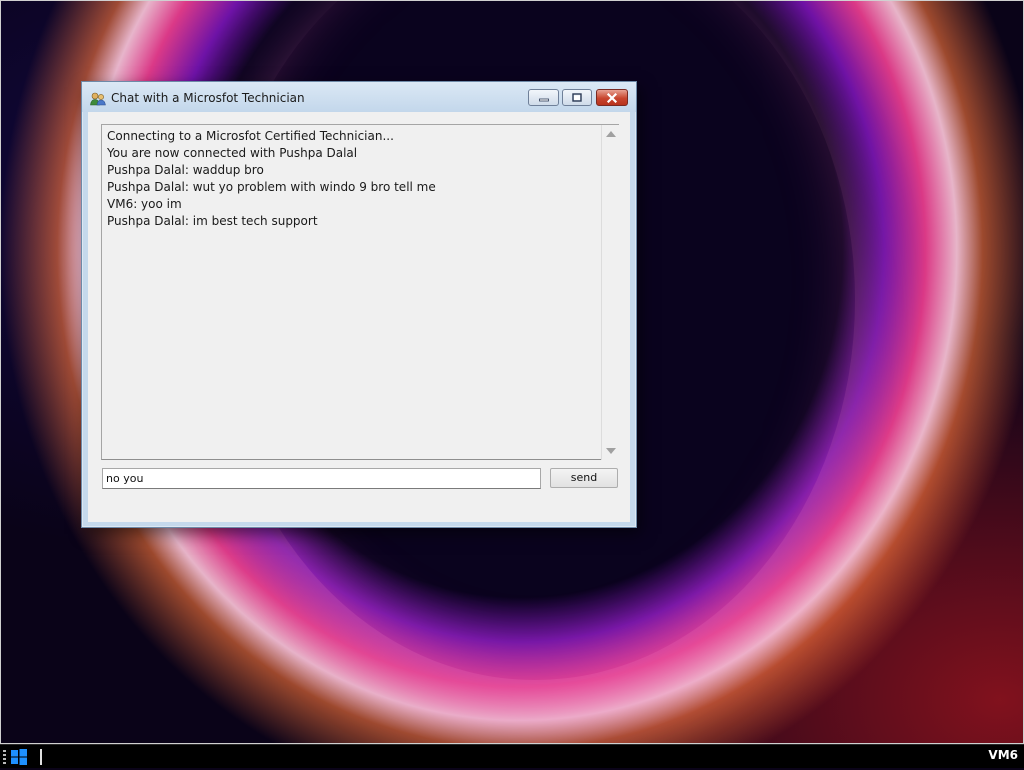  Describe the element at coordinates (359, 97) in the screenshot. I see `window-titlebar: Chat with a Microsfot Technician` at that location.